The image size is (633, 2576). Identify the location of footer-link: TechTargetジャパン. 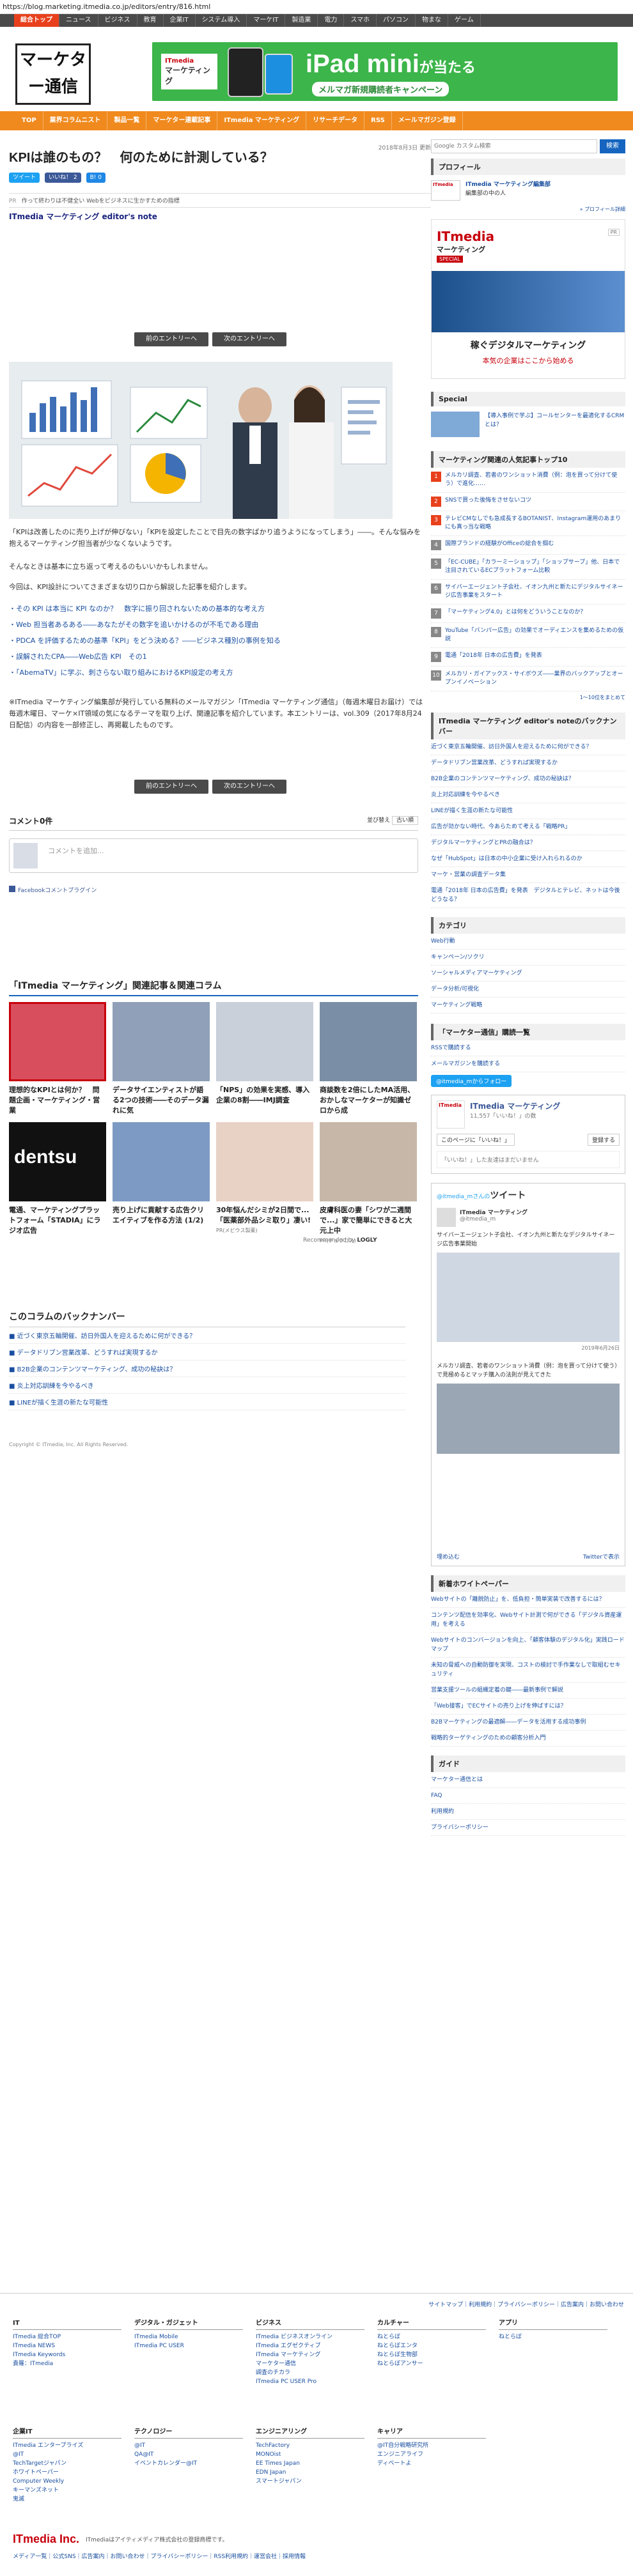
(67, 2463).